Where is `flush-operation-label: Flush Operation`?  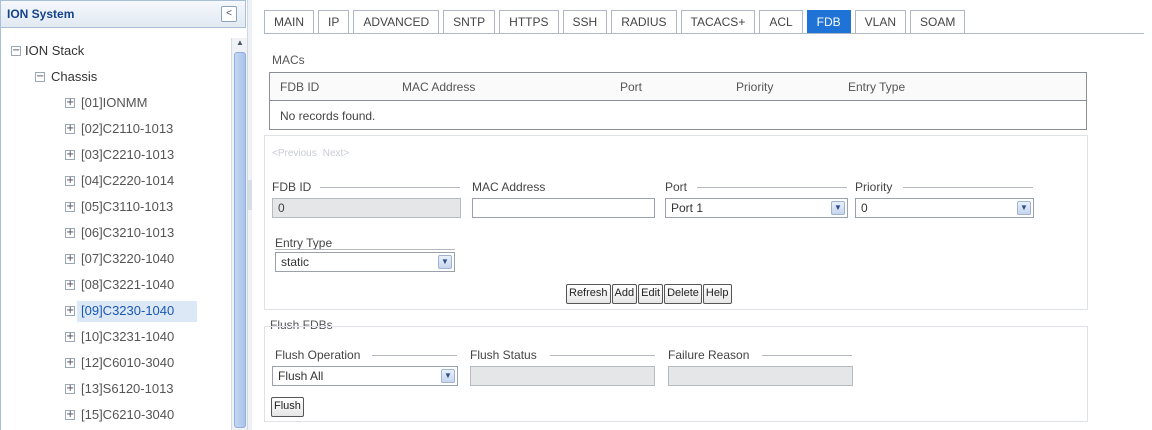 flush-operation-label: Flush Operation is located at coordinates (318, 355).